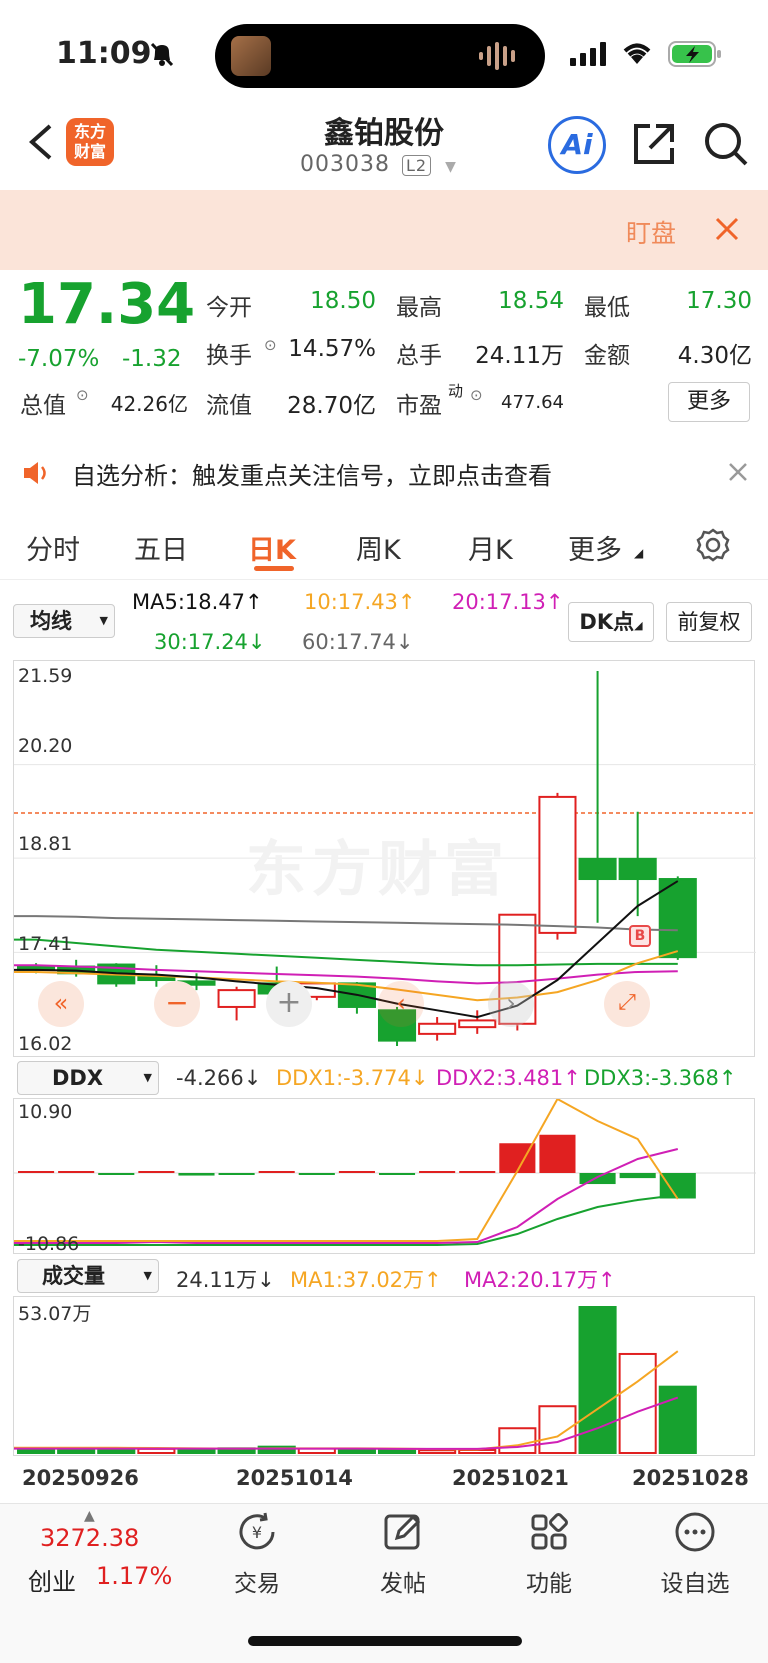  I want to click on date-label: 20250926, so click(80, 1478).